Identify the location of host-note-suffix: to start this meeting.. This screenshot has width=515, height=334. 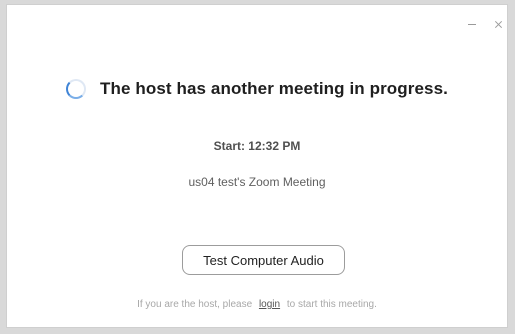
(331, 304).